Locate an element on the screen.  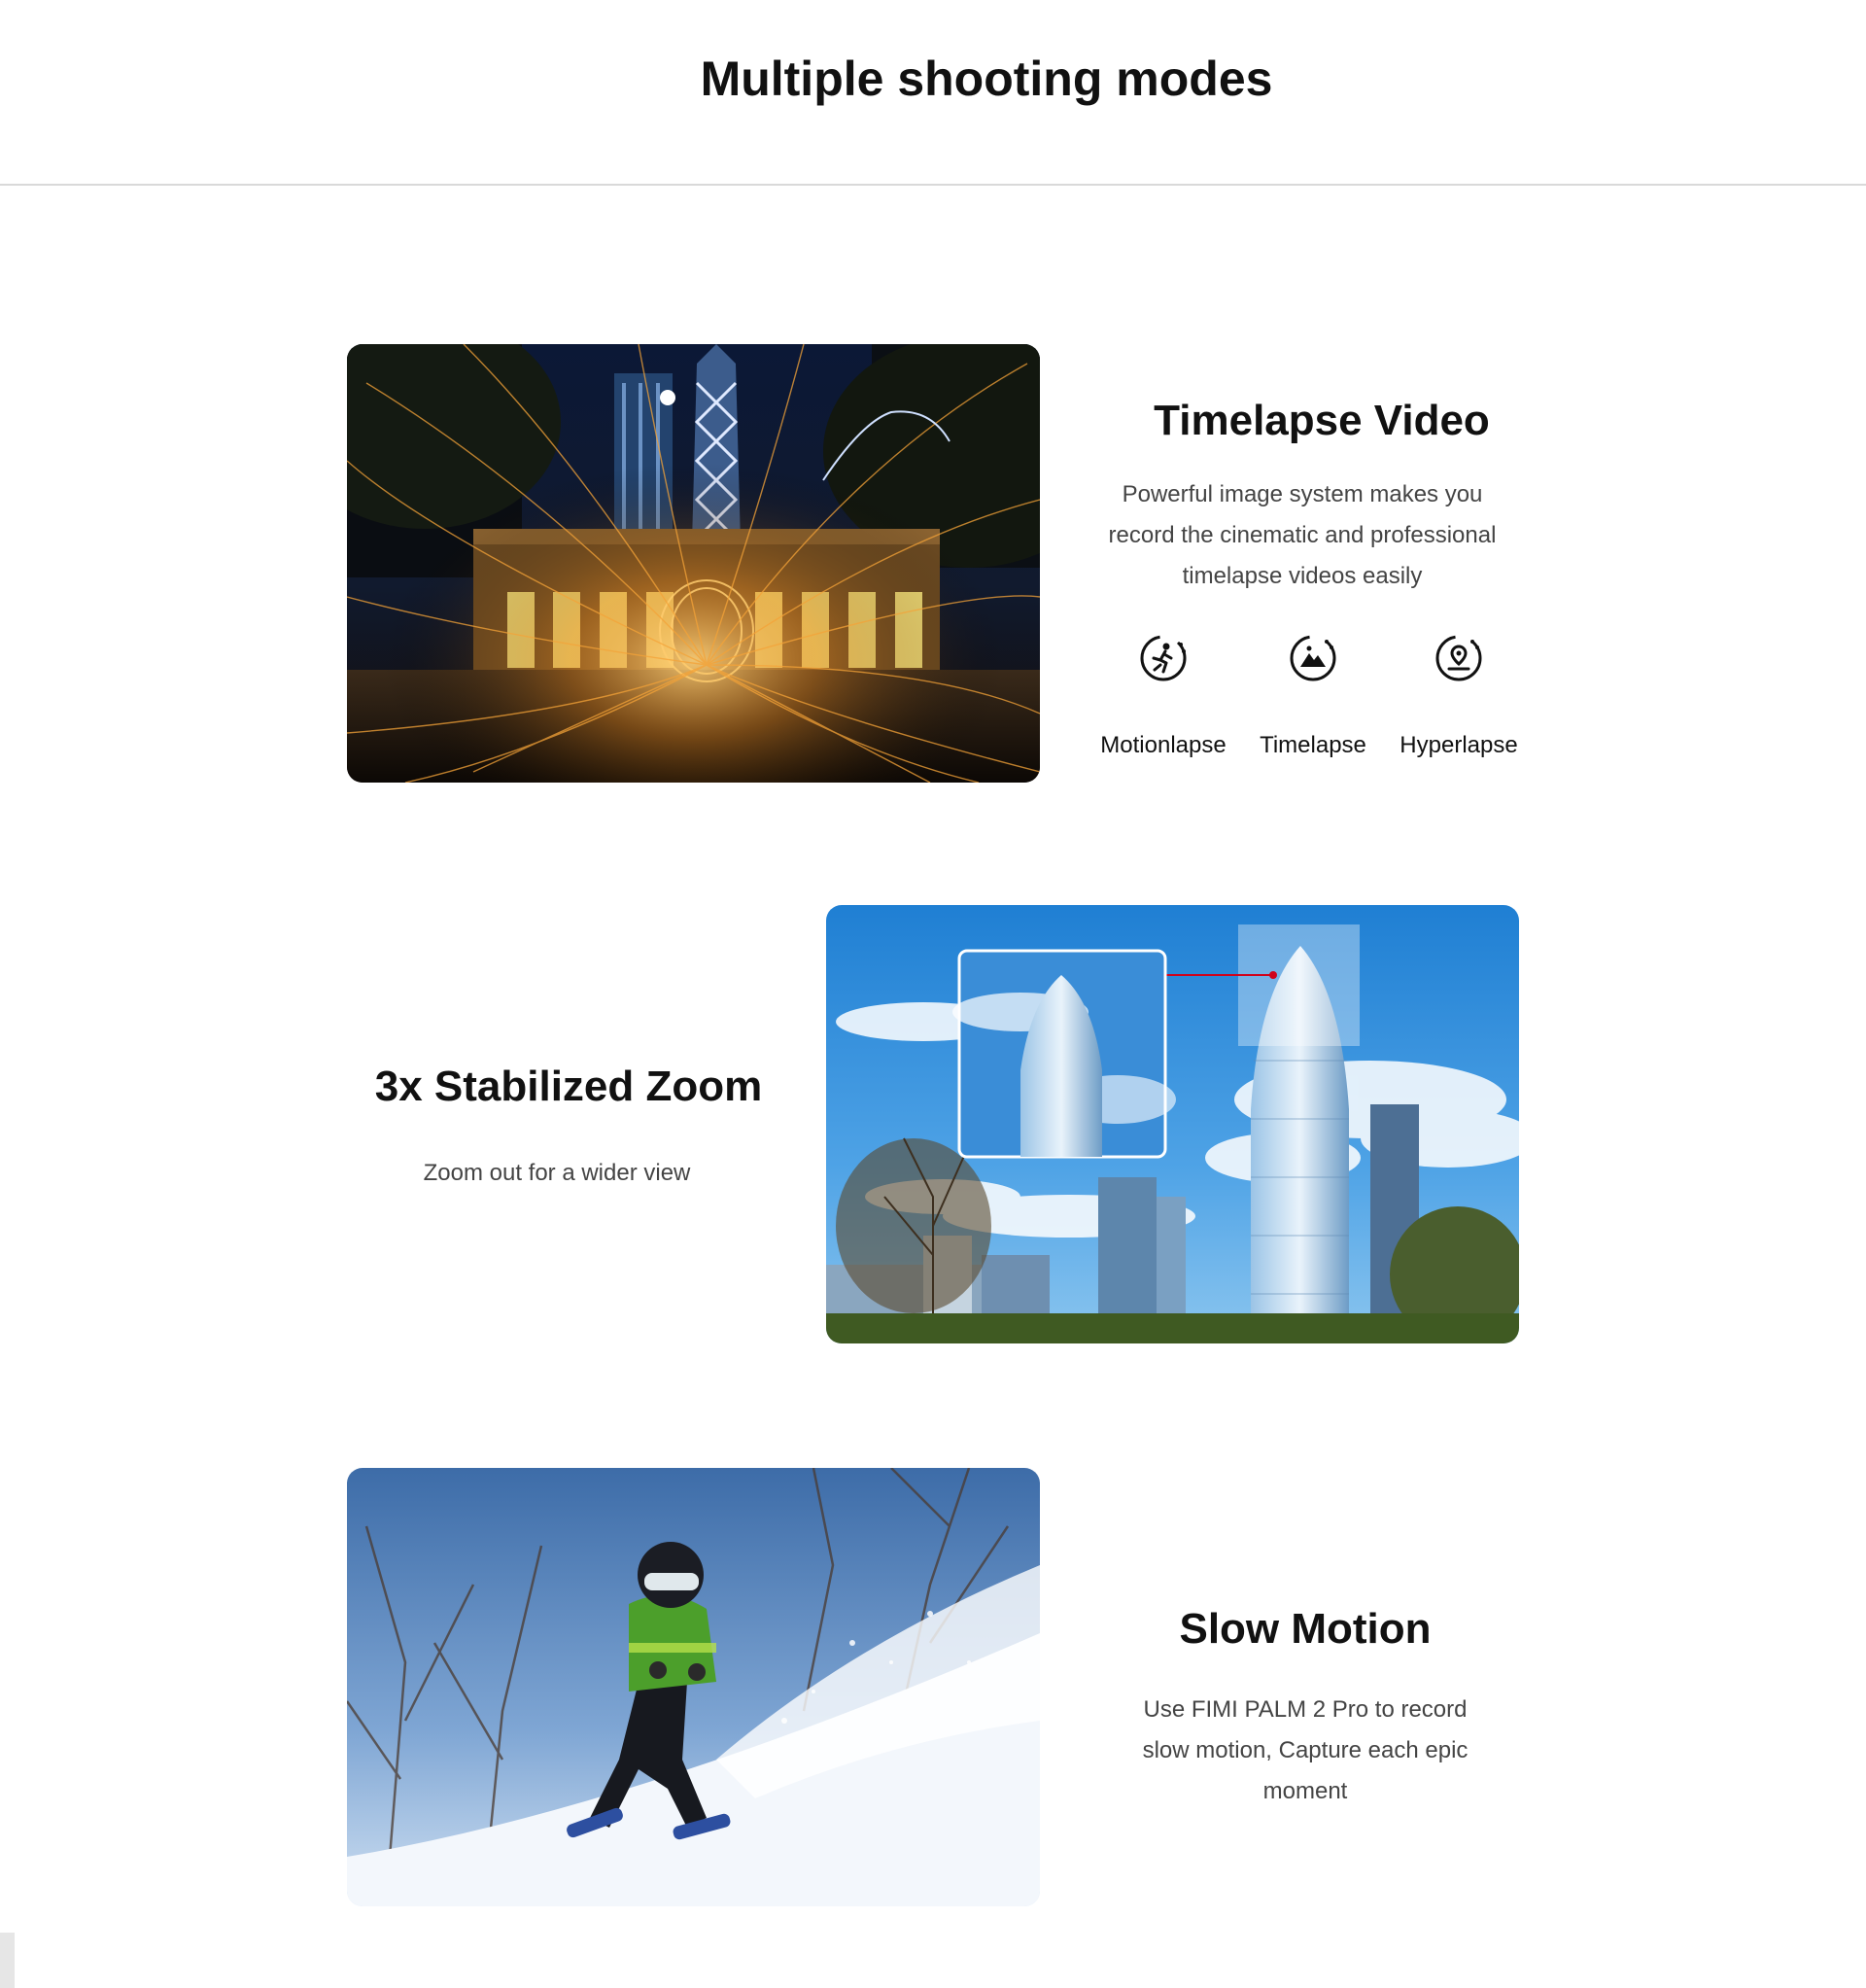
timelapse-description-line: Powerful image system makes you is located at coordinates (1302, 494).